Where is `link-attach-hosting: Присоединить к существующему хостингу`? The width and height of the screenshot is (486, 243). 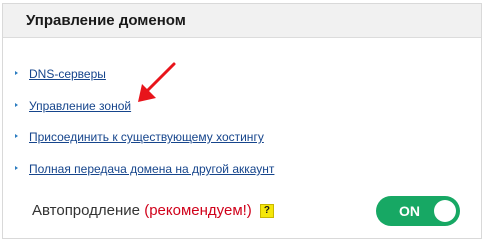
link-attach-hosting: Присоединить к существующему хостингу is located at coordinates (139, 137).